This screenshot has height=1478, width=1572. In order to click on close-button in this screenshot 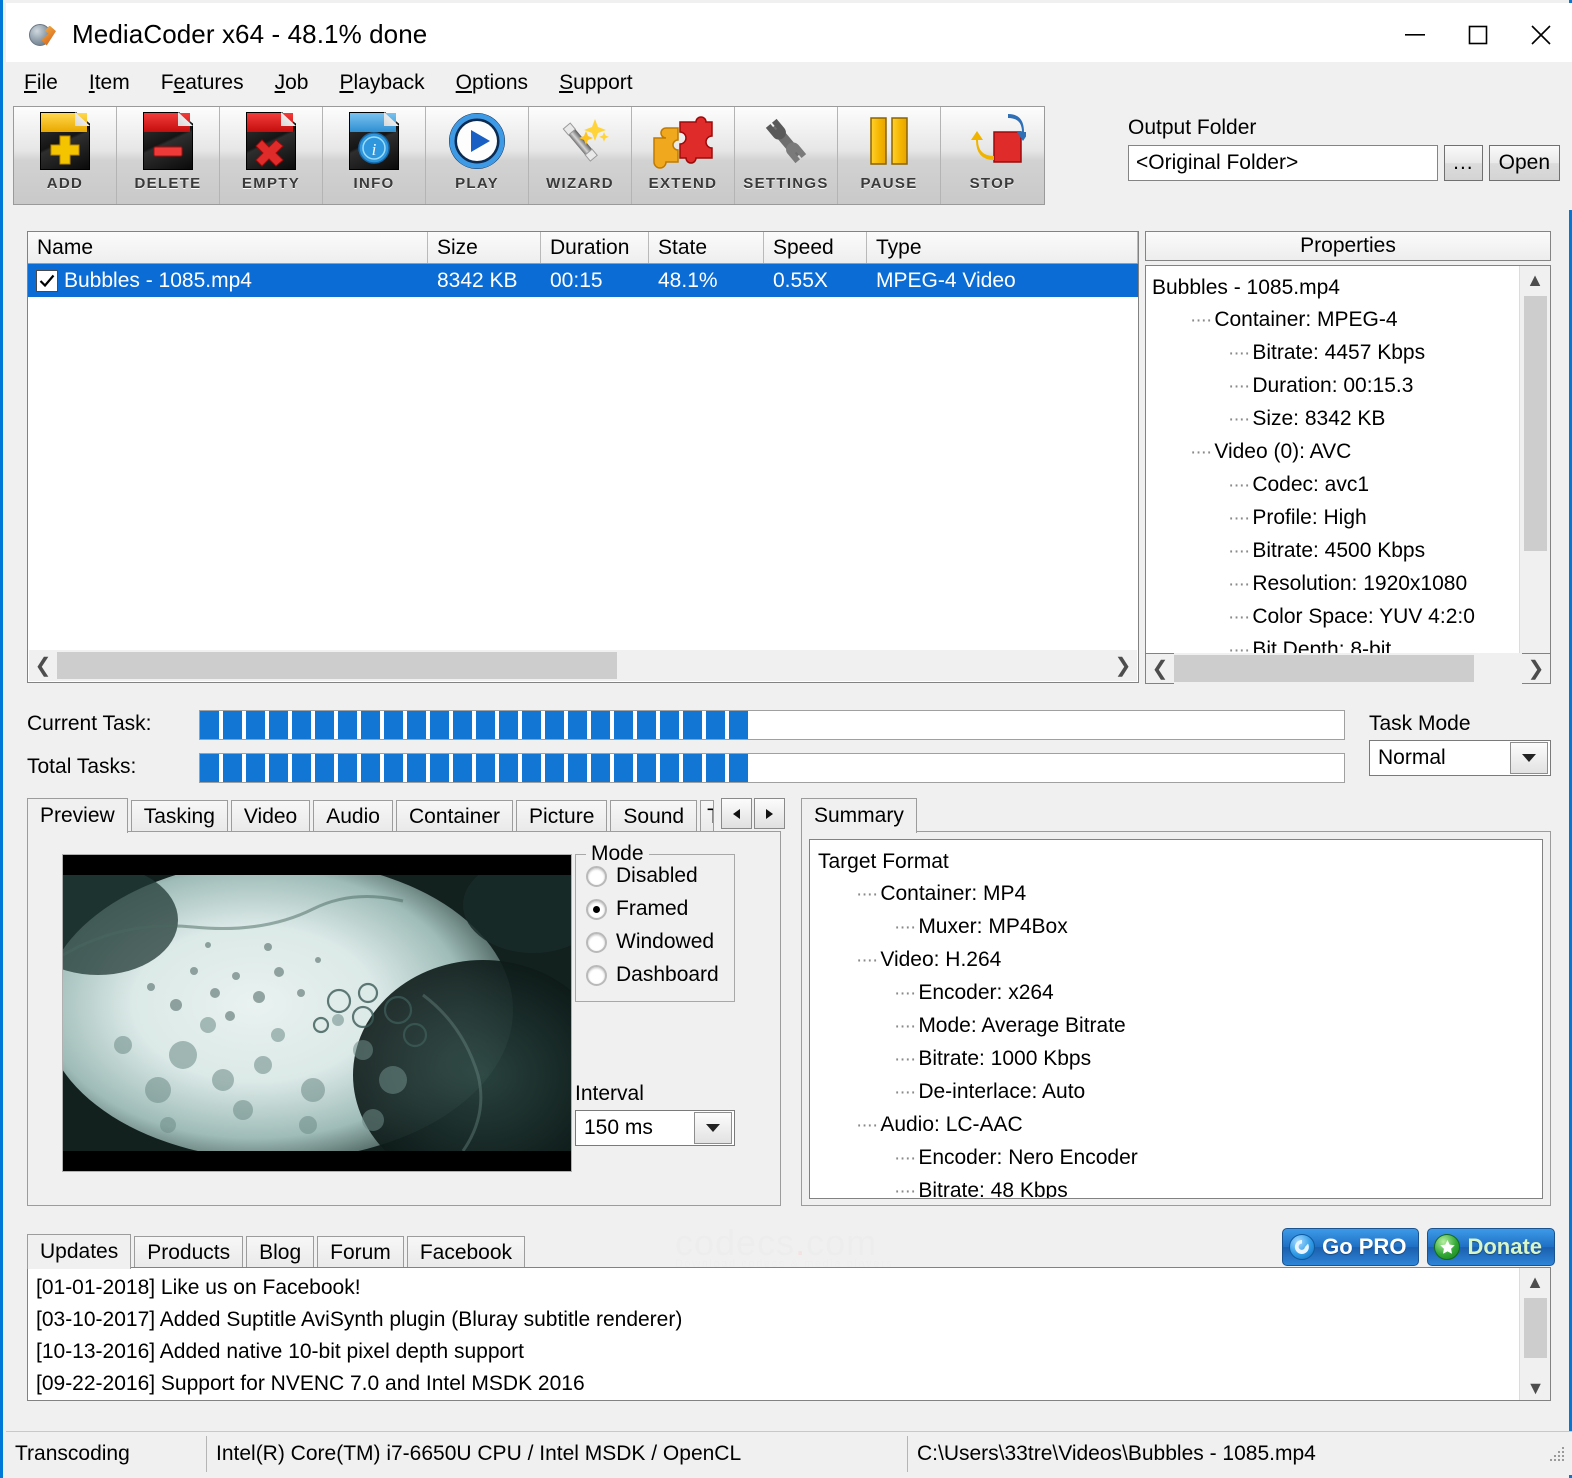, I will do `click(1540, 34)`.